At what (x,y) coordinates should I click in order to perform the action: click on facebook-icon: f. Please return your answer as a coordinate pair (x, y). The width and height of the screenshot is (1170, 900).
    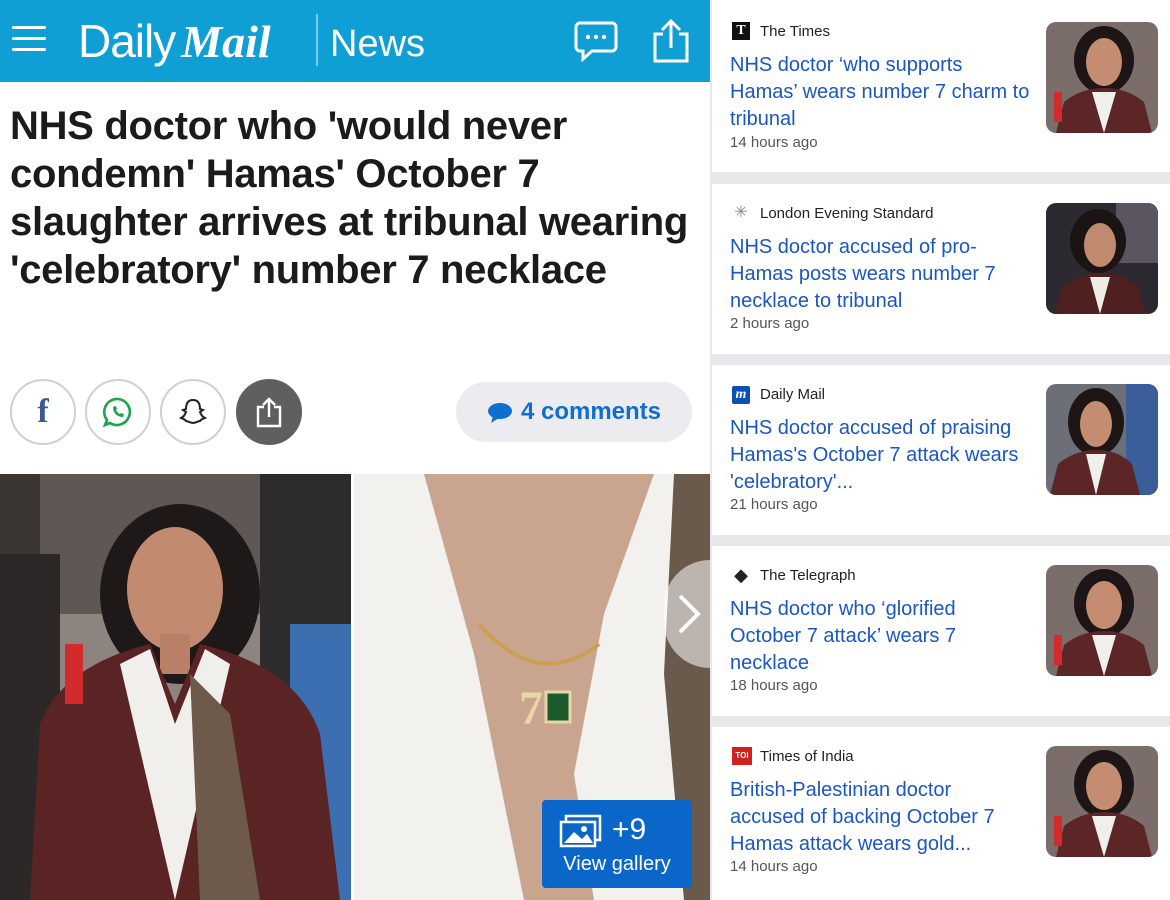
    Looking at the image, I should click on (43, 411).